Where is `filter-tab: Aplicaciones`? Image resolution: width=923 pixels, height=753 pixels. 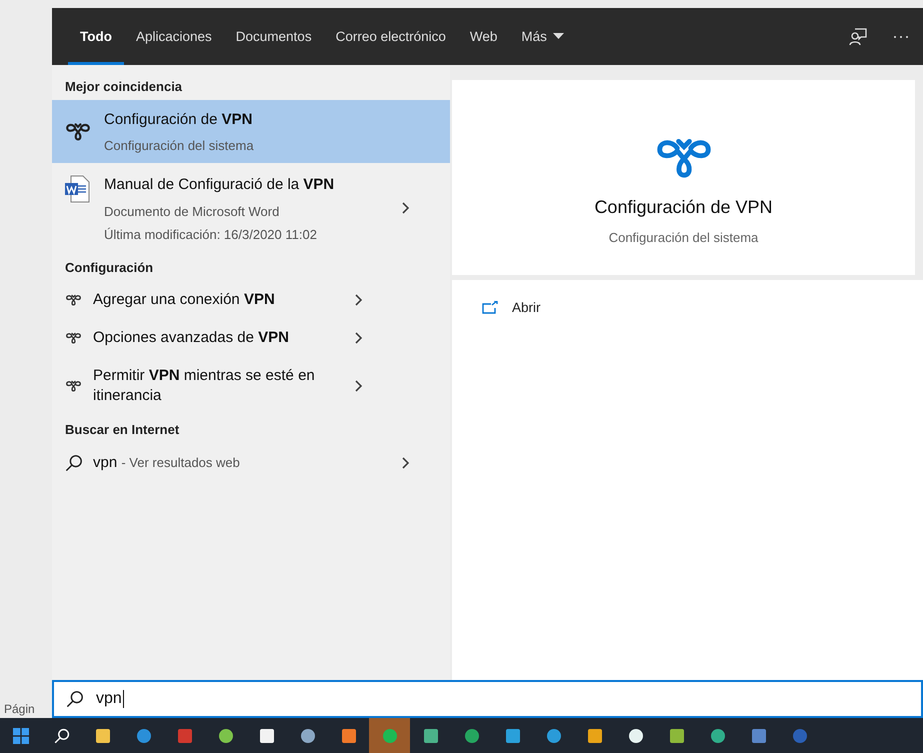
filter-tab: Aplicaciones is located at coordinates (174, 36).